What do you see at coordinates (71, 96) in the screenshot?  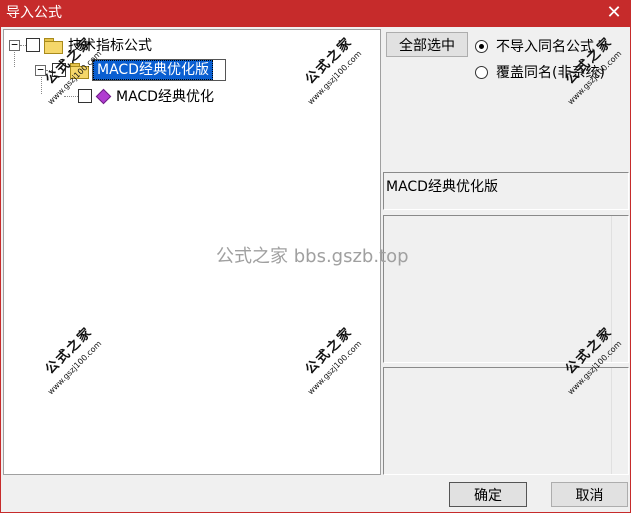 I see `tree-connector` at bounding box center [71, 96].